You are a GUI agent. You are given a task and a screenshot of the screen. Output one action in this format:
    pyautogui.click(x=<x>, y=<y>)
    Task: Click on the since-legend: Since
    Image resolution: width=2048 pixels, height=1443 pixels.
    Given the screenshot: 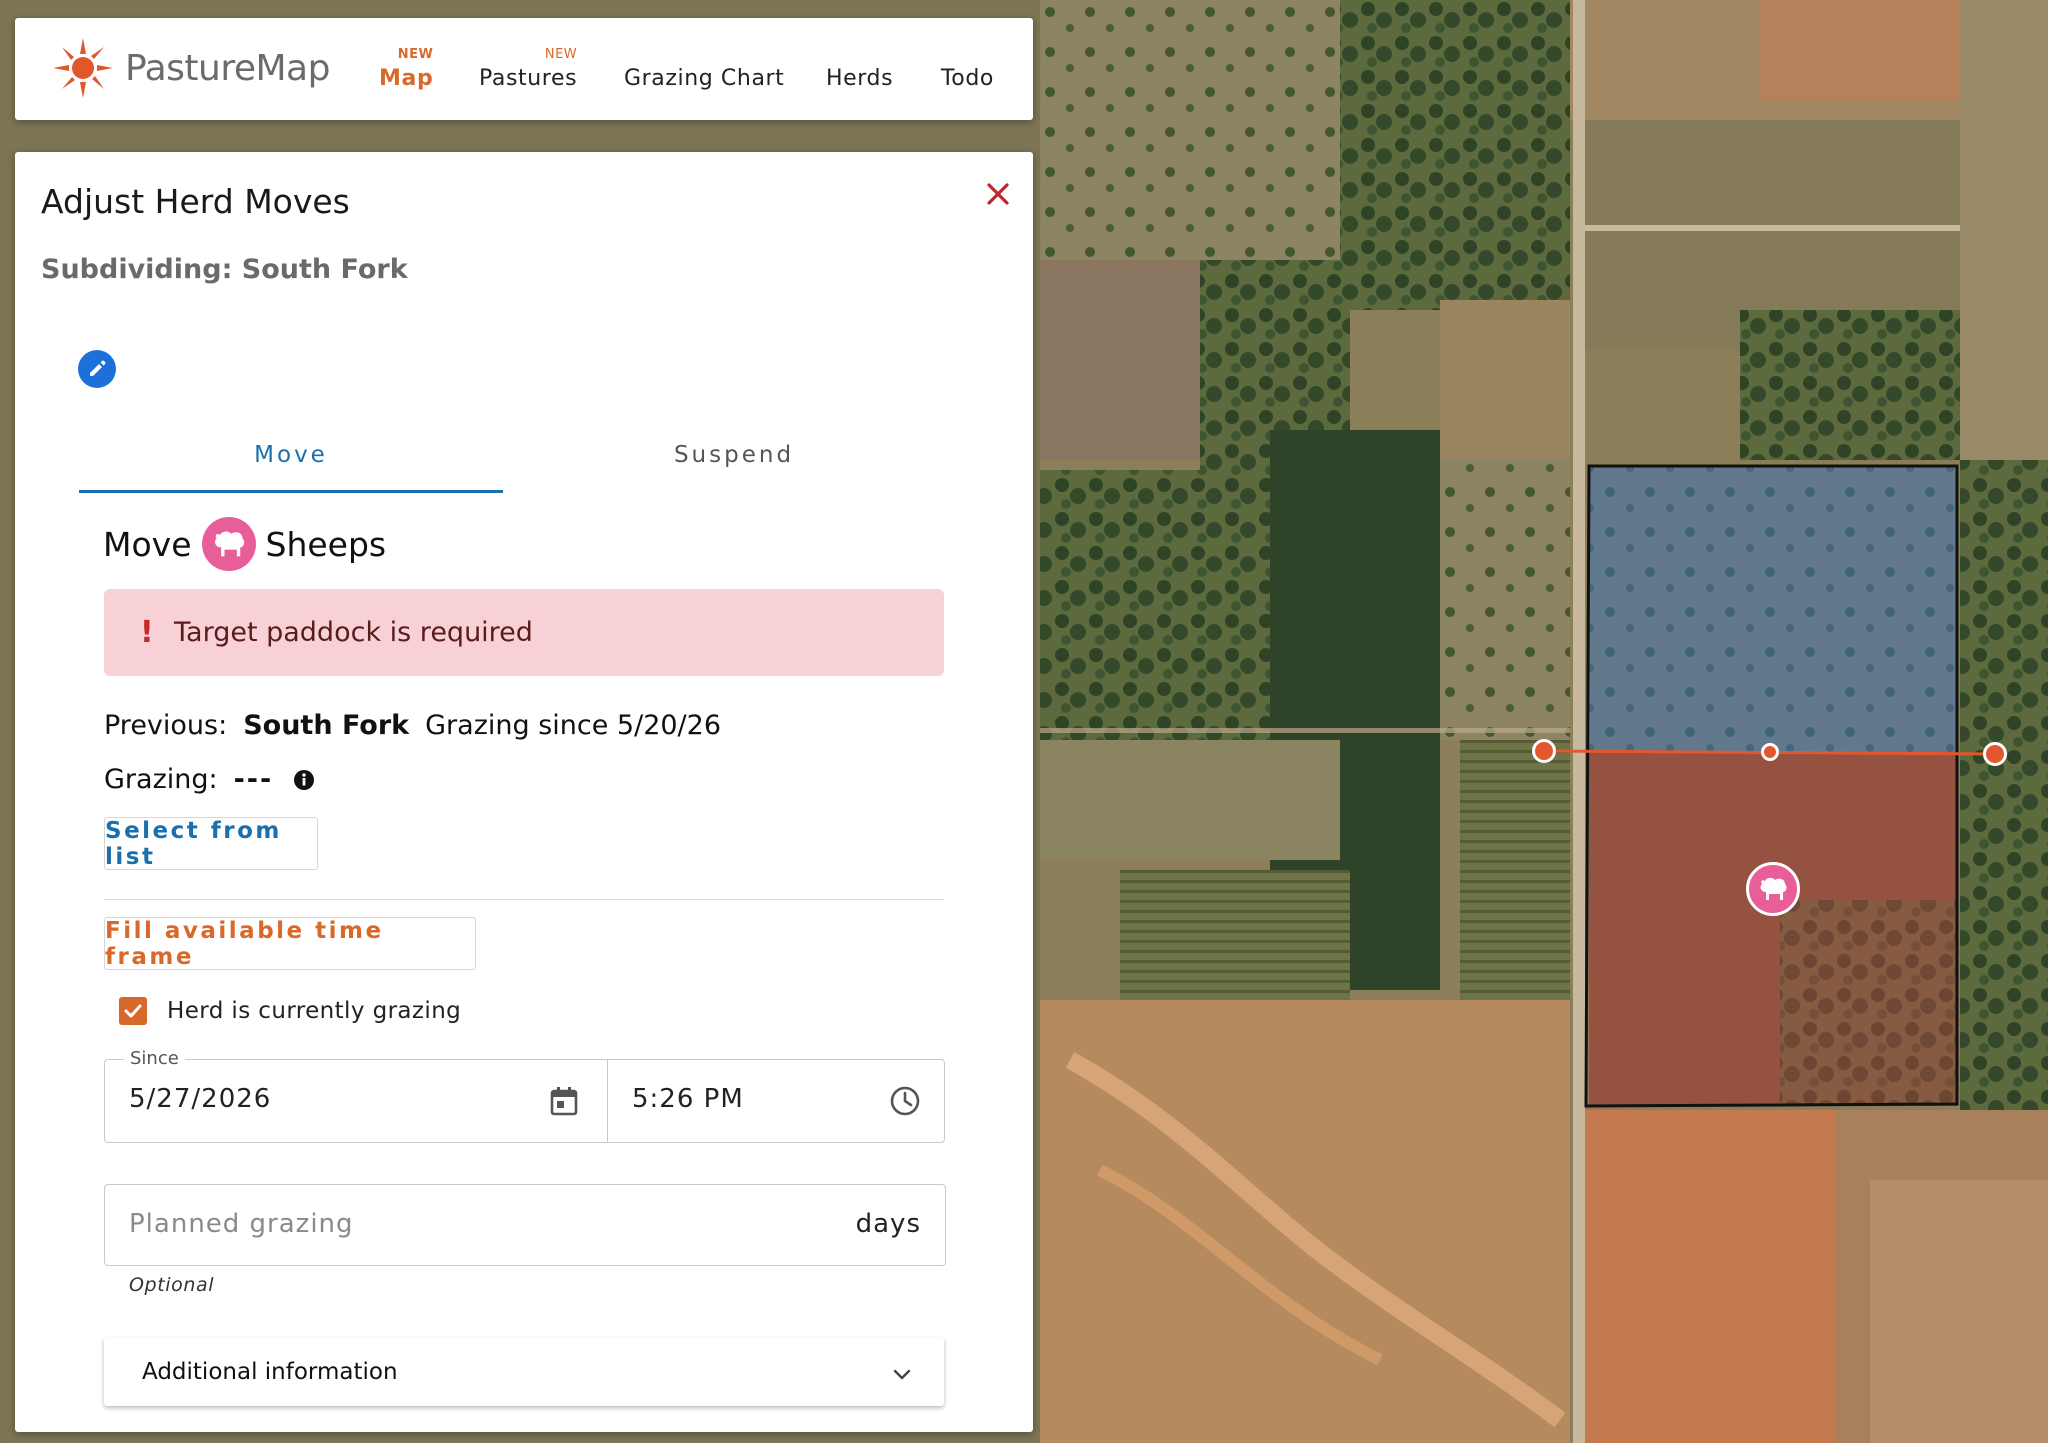 What is the action you would take?
    pyautogui.click(x=154, y=1058)
    